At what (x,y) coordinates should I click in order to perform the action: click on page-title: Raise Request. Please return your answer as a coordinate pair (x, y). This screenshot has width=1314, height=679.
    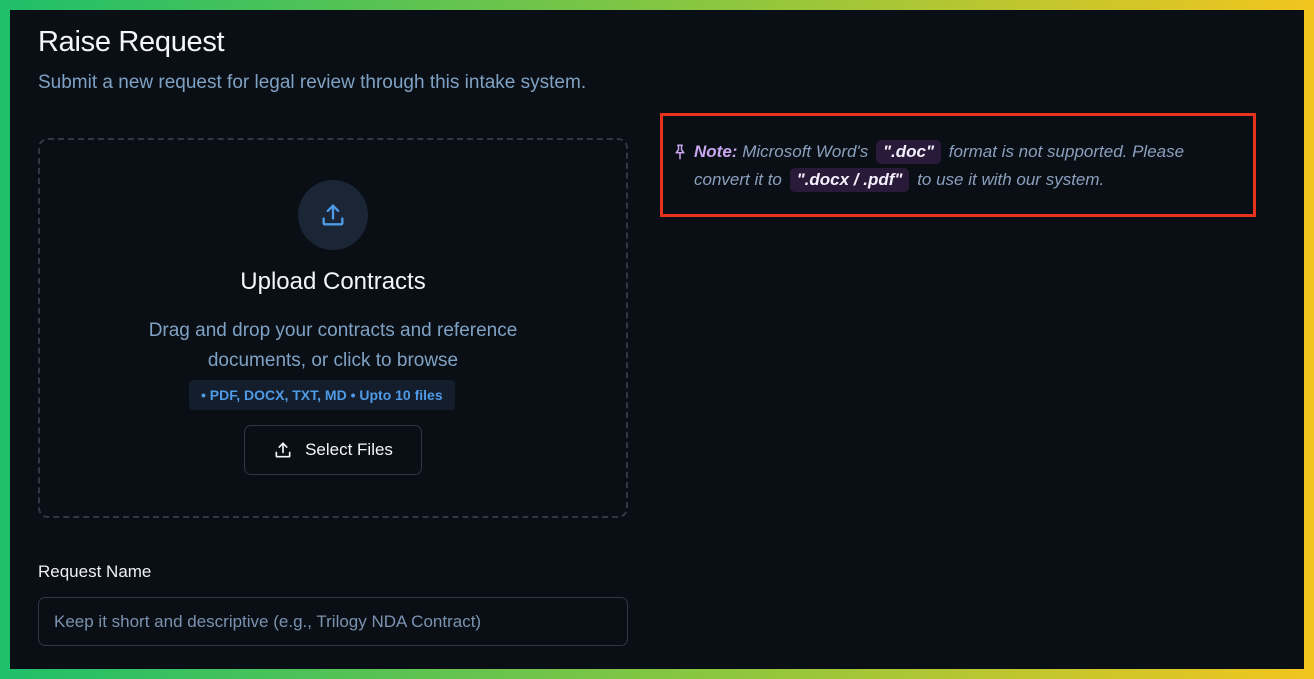
    Looking at the image, I should click on (131, 42).